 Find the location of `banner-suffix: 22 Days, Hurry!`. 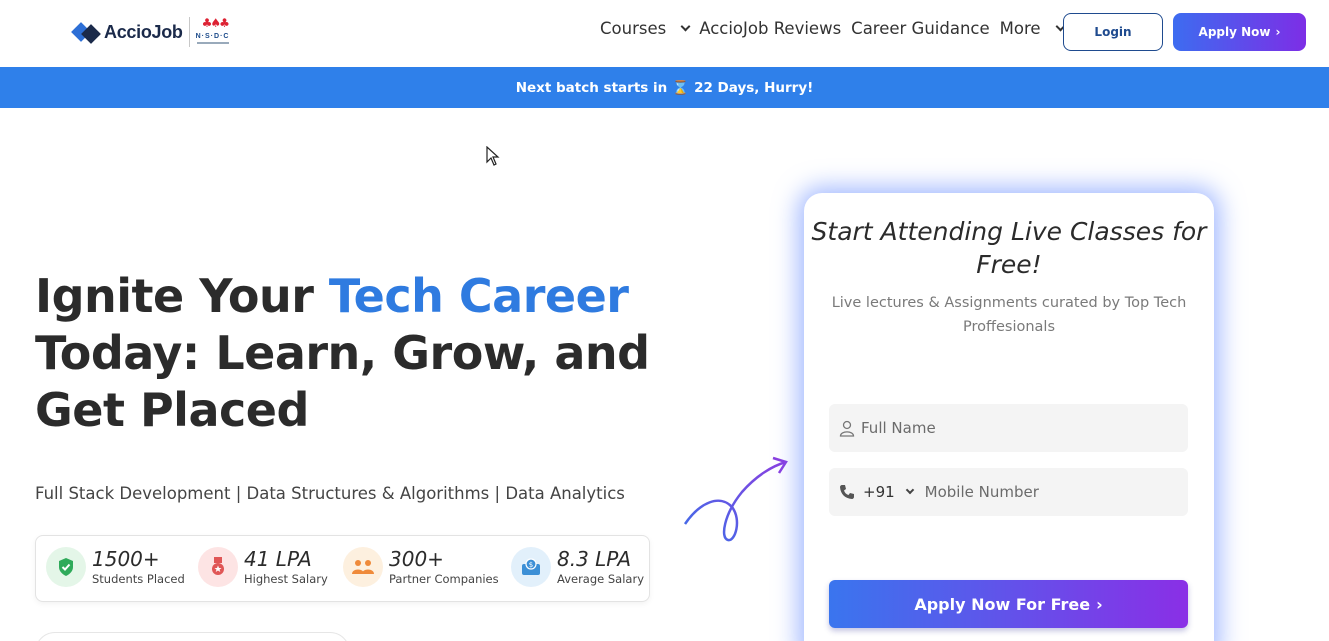

banner-suffix: 22 Days, Hurry! is located at coordinates (754, 87).